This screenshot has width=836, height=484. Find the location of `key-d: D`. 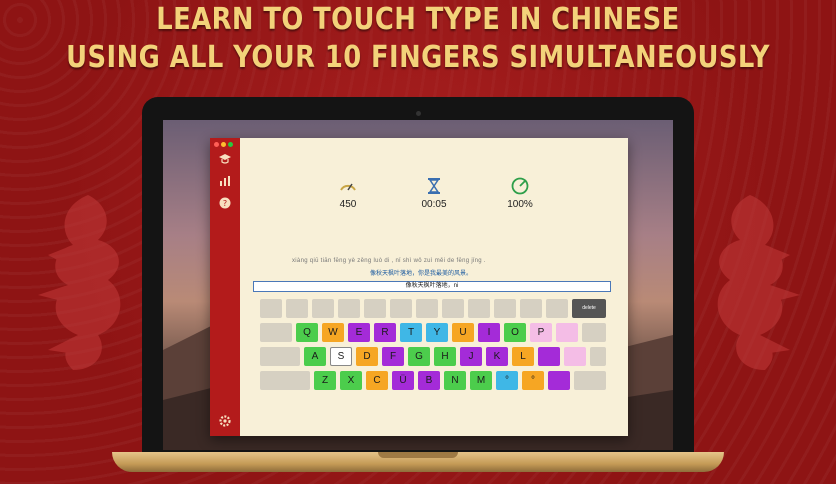

key-d: D is located at coordinates (367, 356).